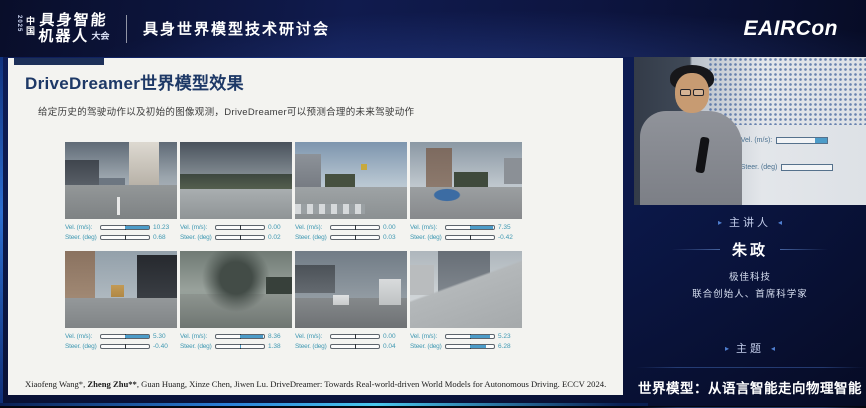 The height and width of the screenshot is (408, 866). I want to click on driving-frame: Vel. (m/s): 5.30 Steer. (deg) -0.40, so click(121, 301).